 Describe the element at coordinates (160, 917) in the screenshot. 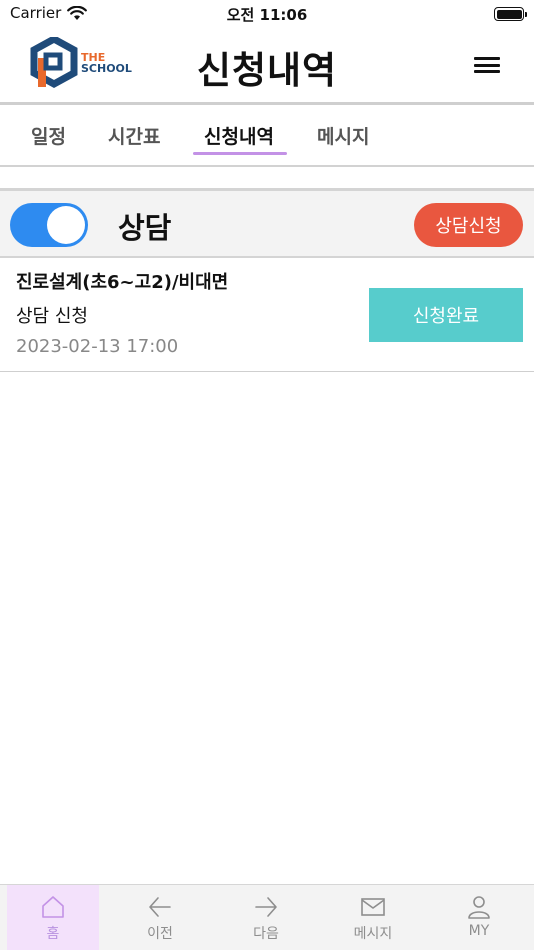

I see `nav-back: 이전` at that location.